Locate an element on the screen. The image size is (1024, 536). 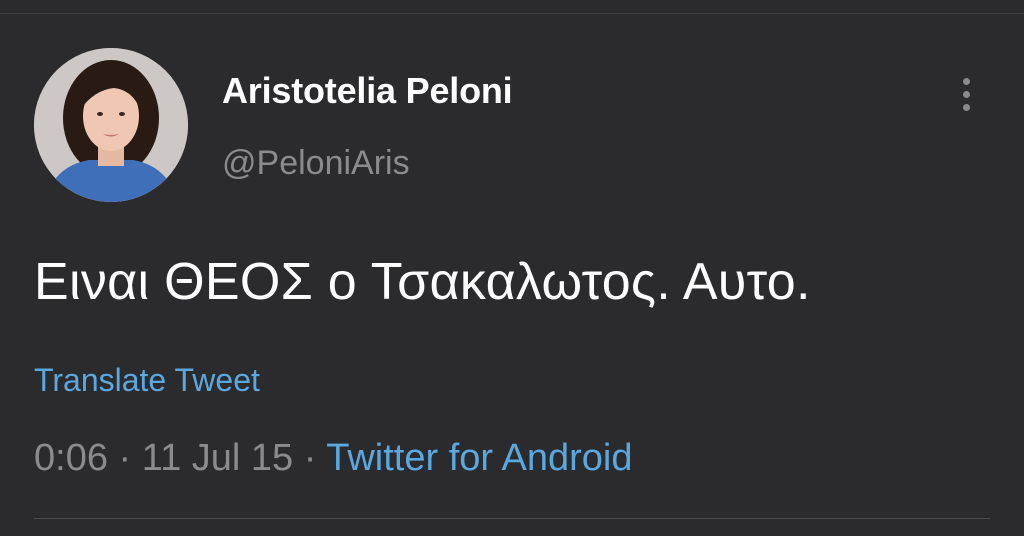
tweet-text: Ειναι ΘΕΟΣ ο Τσακαλωτος. Αυτο. is located at coordinates (422, 282).